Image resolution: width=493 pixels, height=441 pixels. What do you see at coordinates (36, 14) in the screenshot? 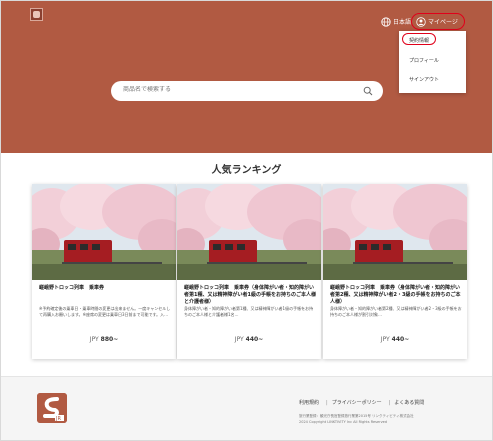
I see `site-logo` at bounding box center [36, 14].